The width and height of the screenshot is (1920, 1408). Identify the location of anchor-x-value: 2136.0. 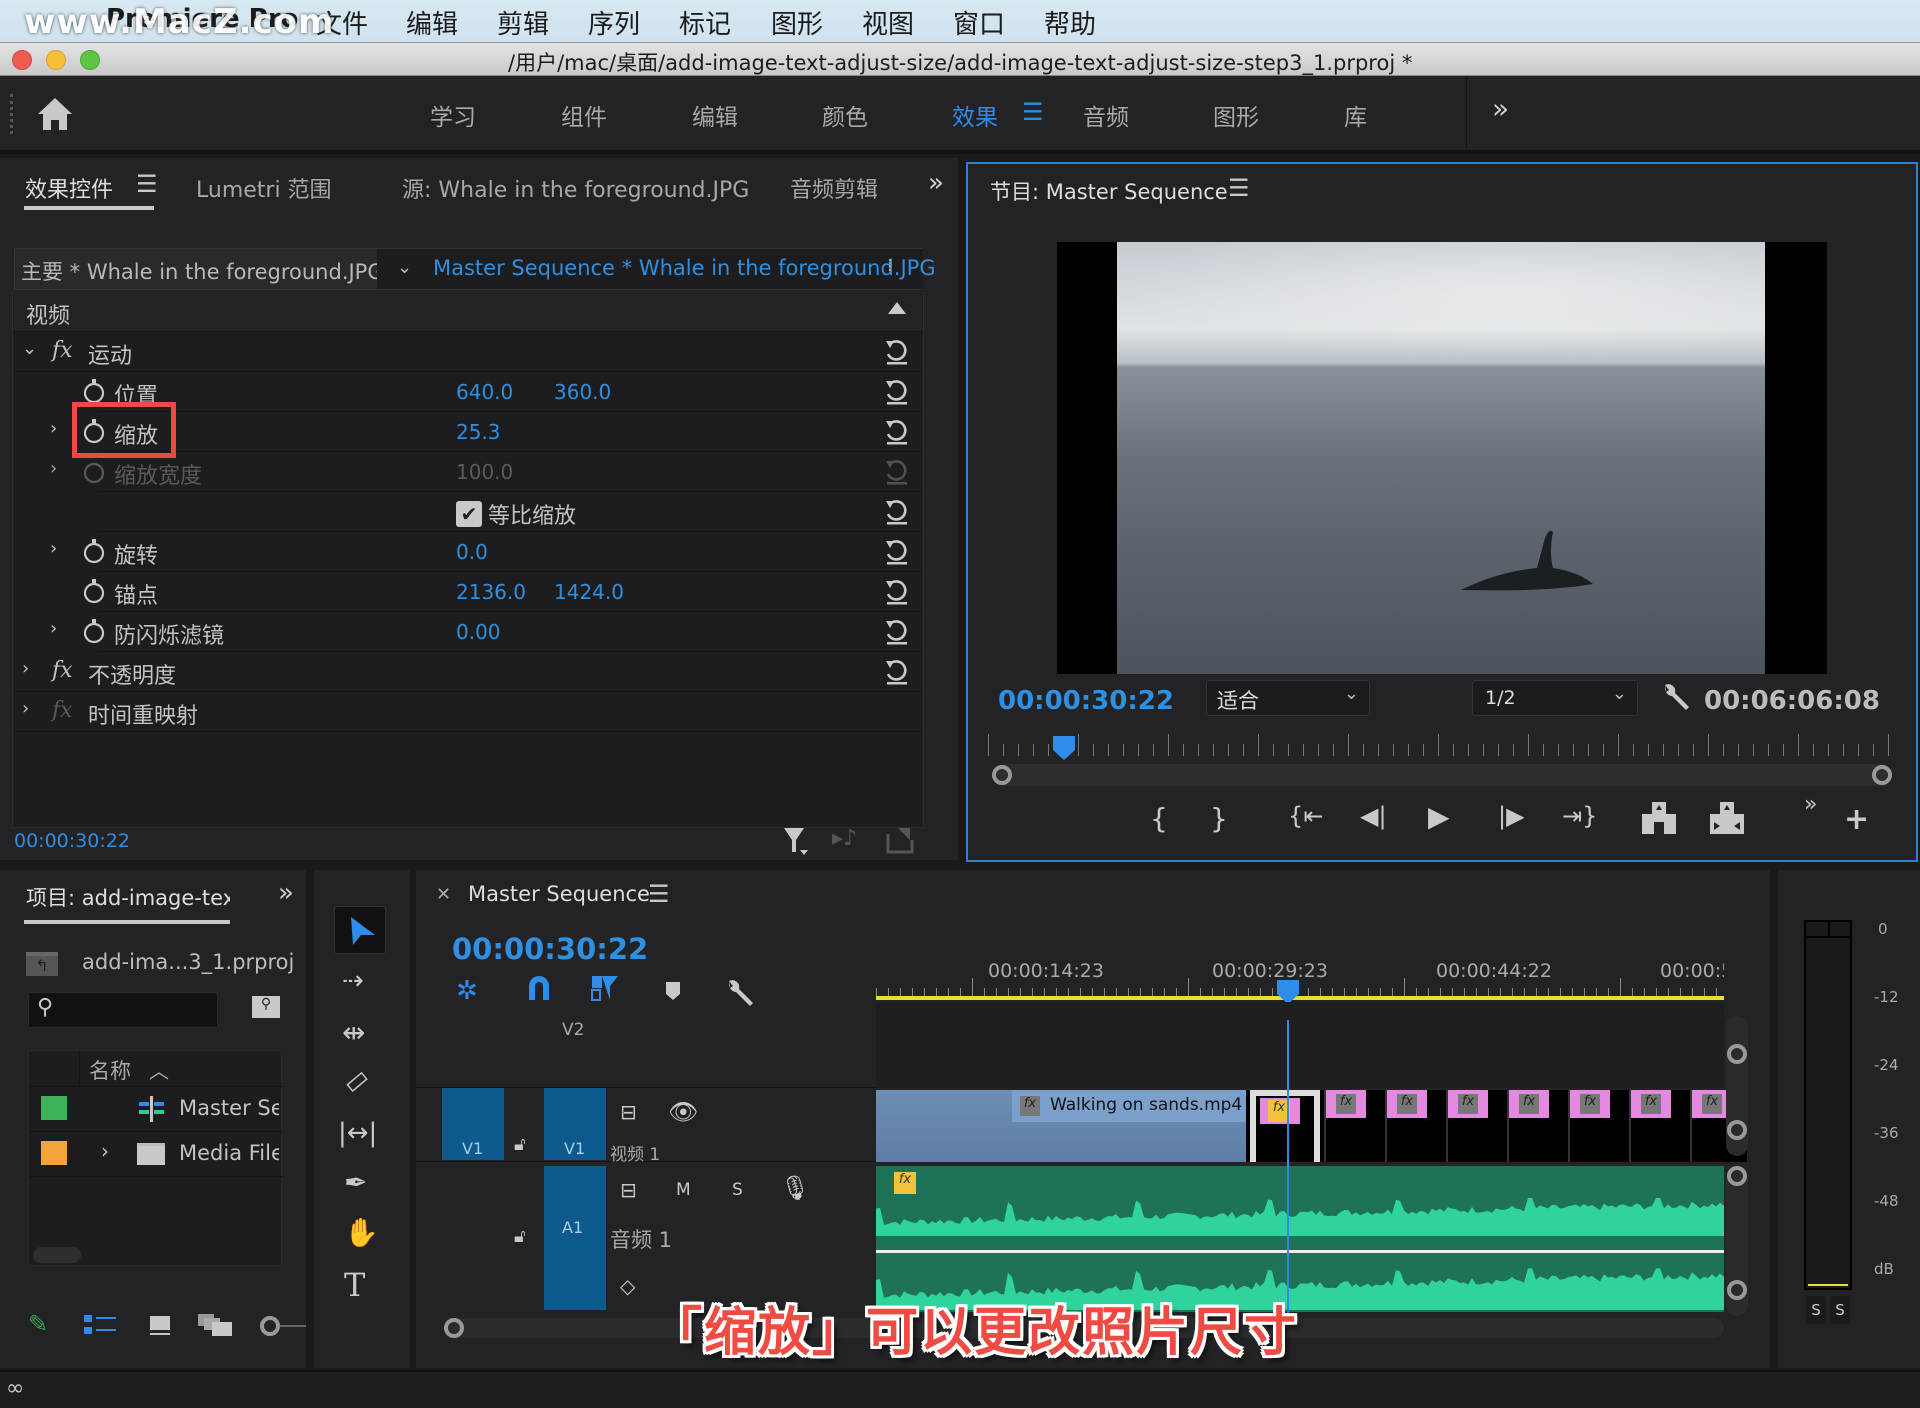
(491, 592).